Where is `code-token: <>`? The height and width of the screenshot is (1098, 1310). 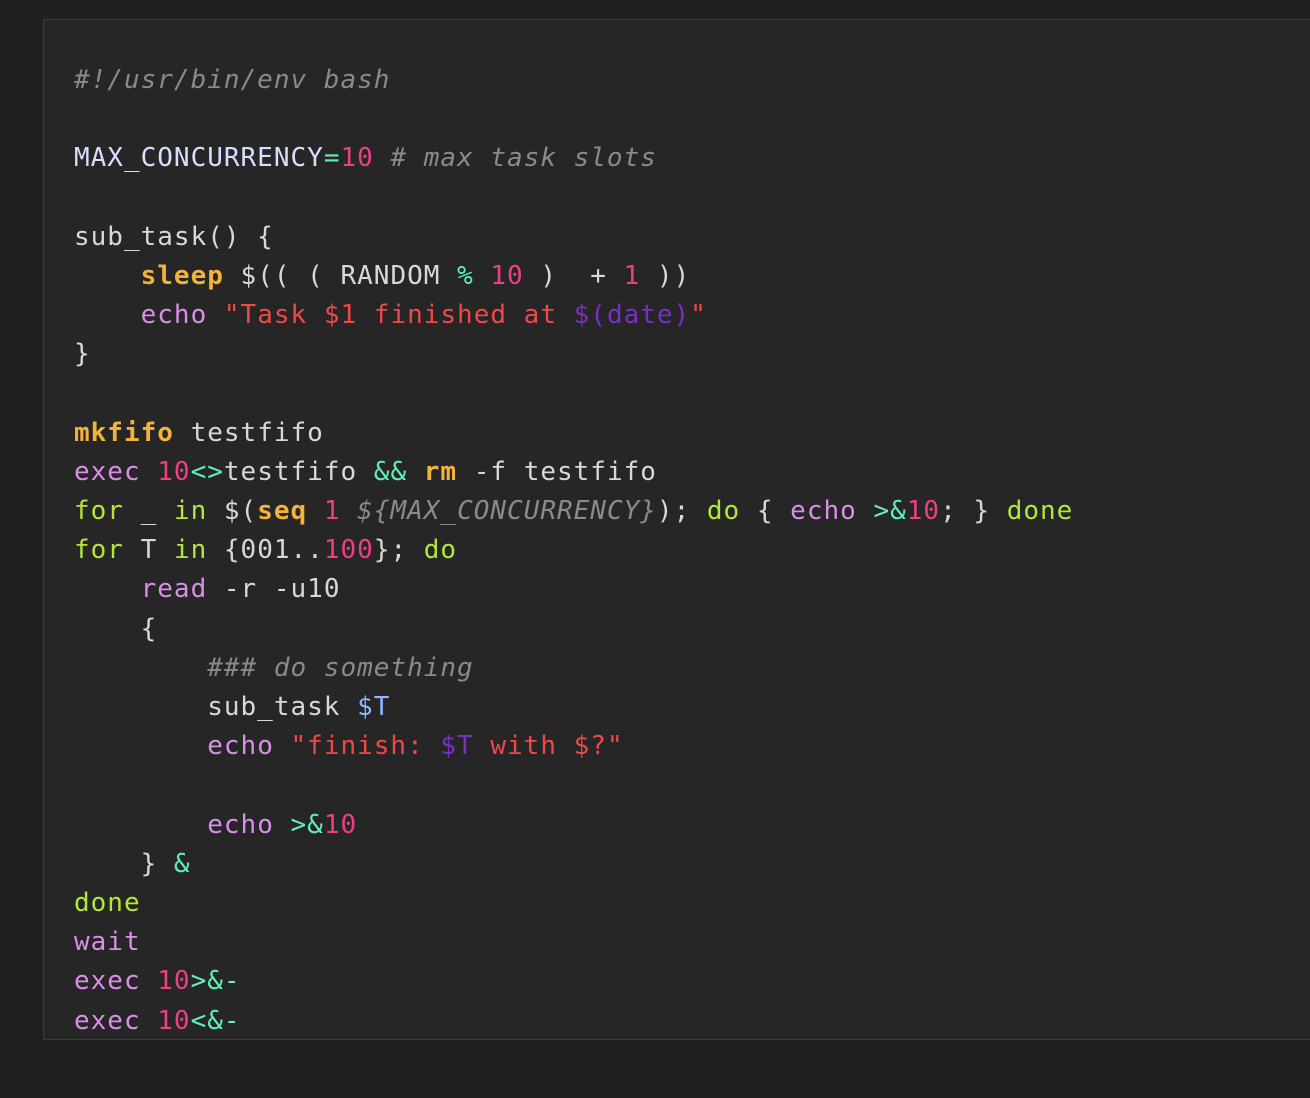 code-token: <> is located at coordinates (207, 471).